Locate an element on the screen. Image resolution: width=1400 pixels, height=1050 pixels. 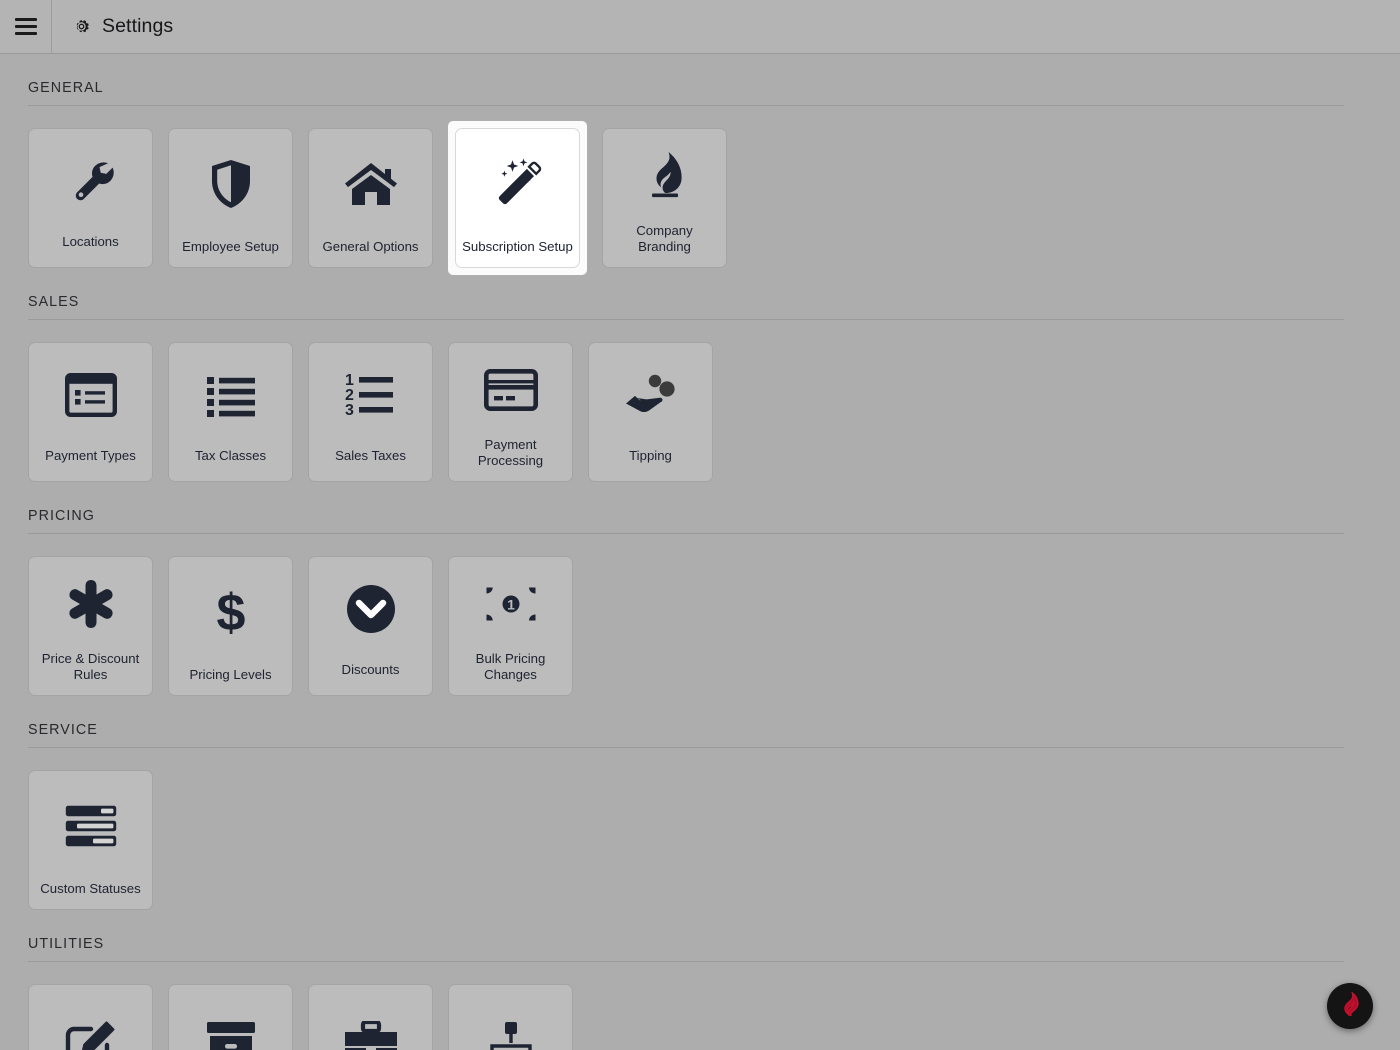
tile-row is located at coordinates (700, 1006).